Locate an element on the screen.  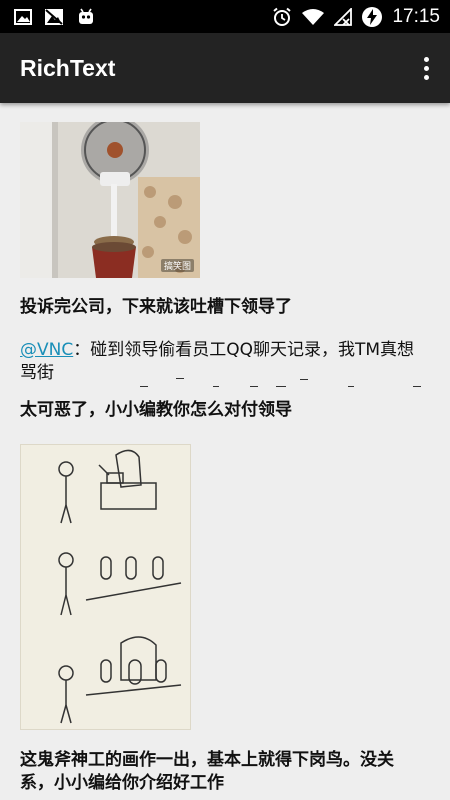
no-image-icon is located at coordinates (54, 16).